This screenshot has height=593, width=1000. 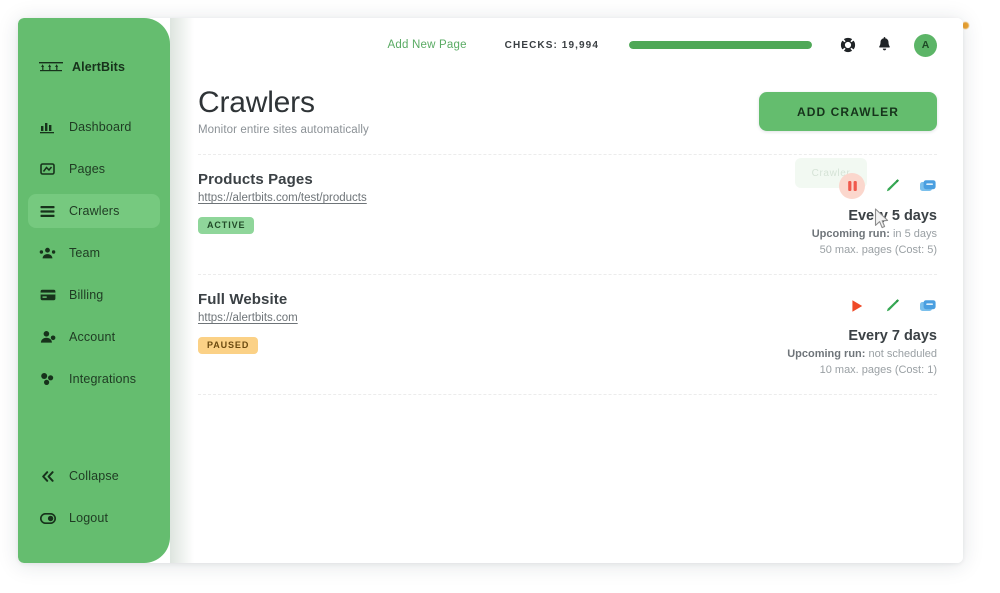 I want to click on integrations-nodes-icon, so click(x=47, y=379).